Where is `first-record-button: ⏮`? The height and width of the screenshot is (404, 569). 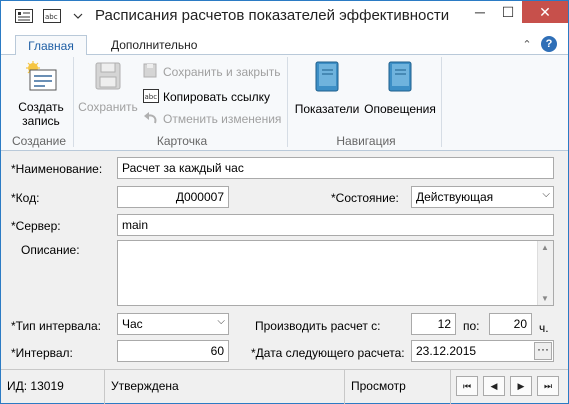
first-record-button: ⏮ is located at coordinates (467, 386).